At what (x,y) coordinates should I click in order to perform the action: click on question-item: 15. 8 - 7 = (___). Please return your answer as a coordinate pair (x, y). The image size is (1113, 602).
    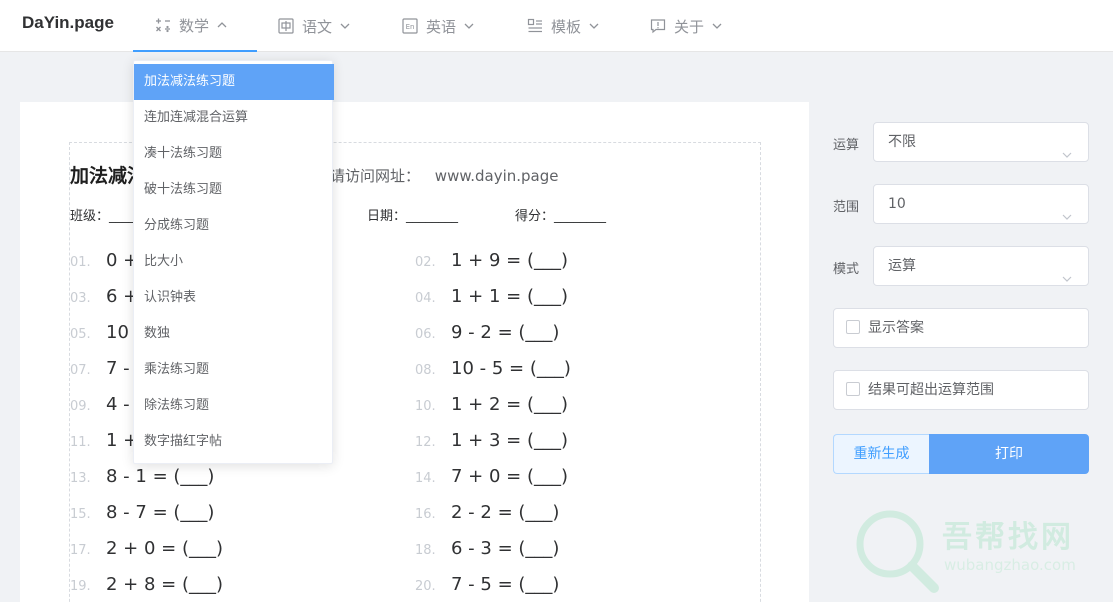
    Looking at the image, I should click on (142, 512).